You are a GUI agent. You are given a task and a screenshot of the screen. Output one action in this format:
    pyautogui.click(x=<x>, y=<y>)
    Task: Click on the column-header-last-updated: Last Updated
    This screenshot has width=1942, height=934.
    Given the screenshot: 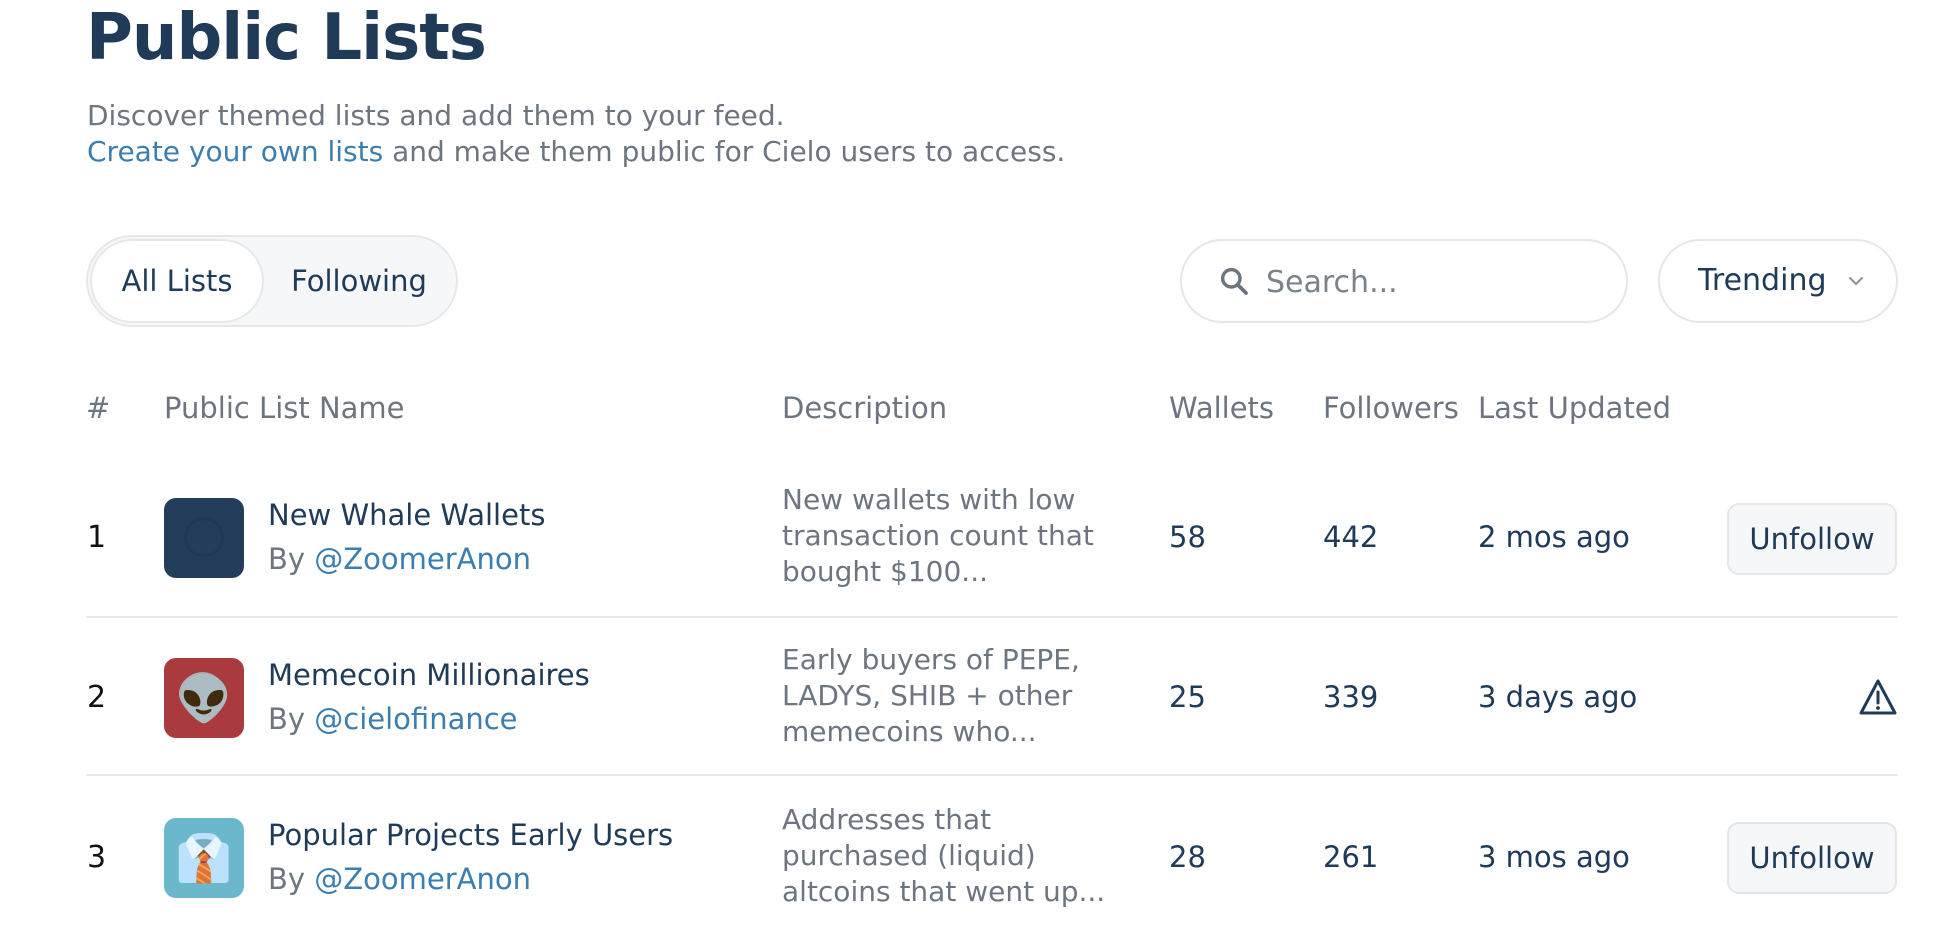 What is the action you would take?
    pyautogui.click(x=1575, y=408)
    